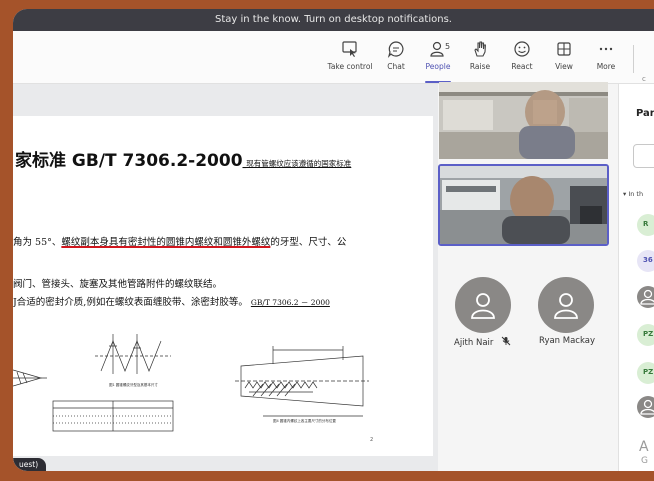  I want to click on raise-hand-icon, so click(480, 49).